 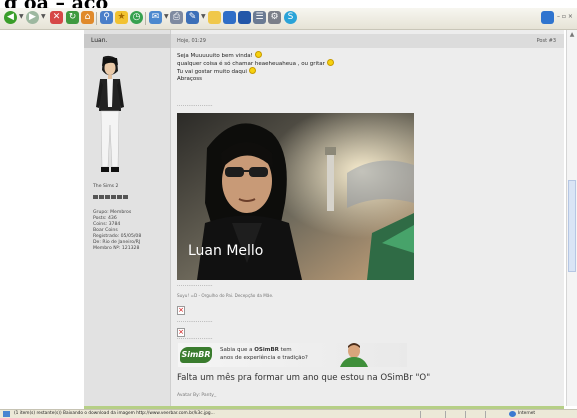 What do you see at coordinates (110, 113) in the screenshot?
I see `avatar` at bounding box center [110, 113].